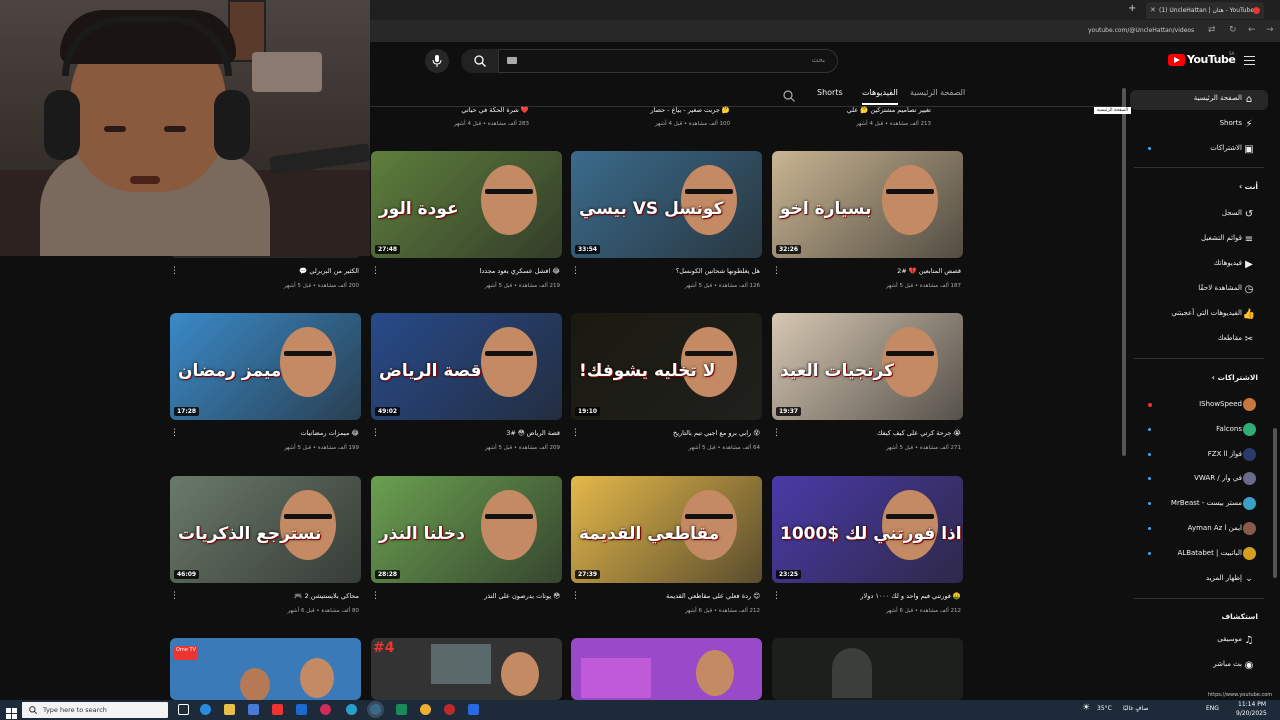 This screenshot has width=1280, height=720. Describe the element at coordinates (713, 596) in the screenshot. I see `video-title: 😊 ردة فعلي على مقاطعي القديمة` at that location.